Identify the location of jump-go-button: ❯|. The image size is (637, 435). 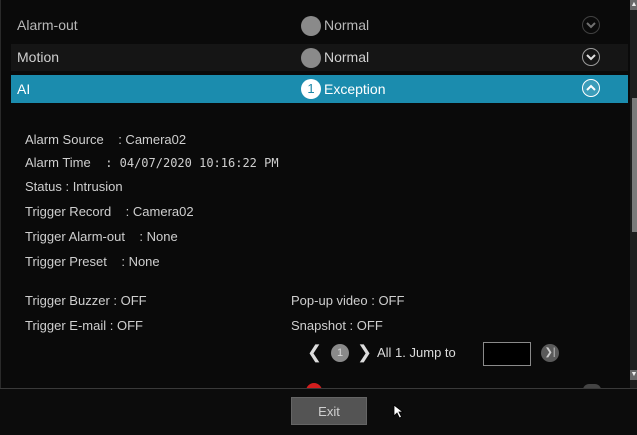
(550, 353).